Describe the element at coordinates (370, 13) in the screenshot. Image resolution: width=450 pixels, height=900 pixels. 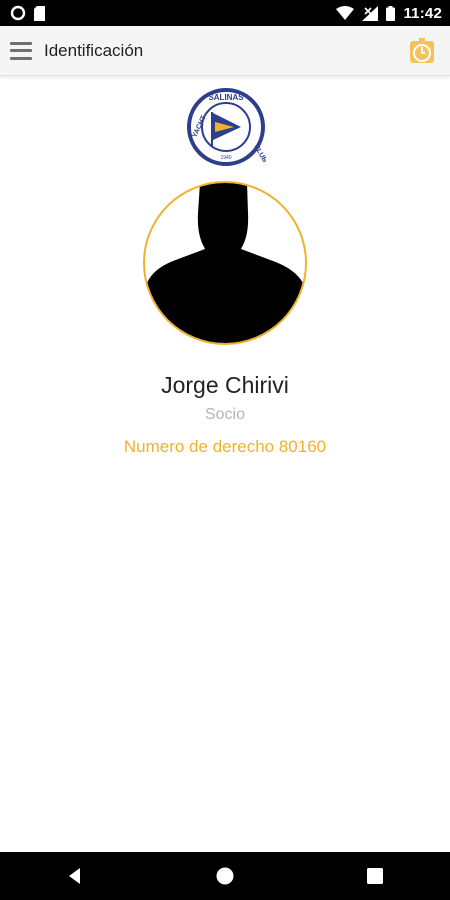
I see `signal-off-icon` at that location.